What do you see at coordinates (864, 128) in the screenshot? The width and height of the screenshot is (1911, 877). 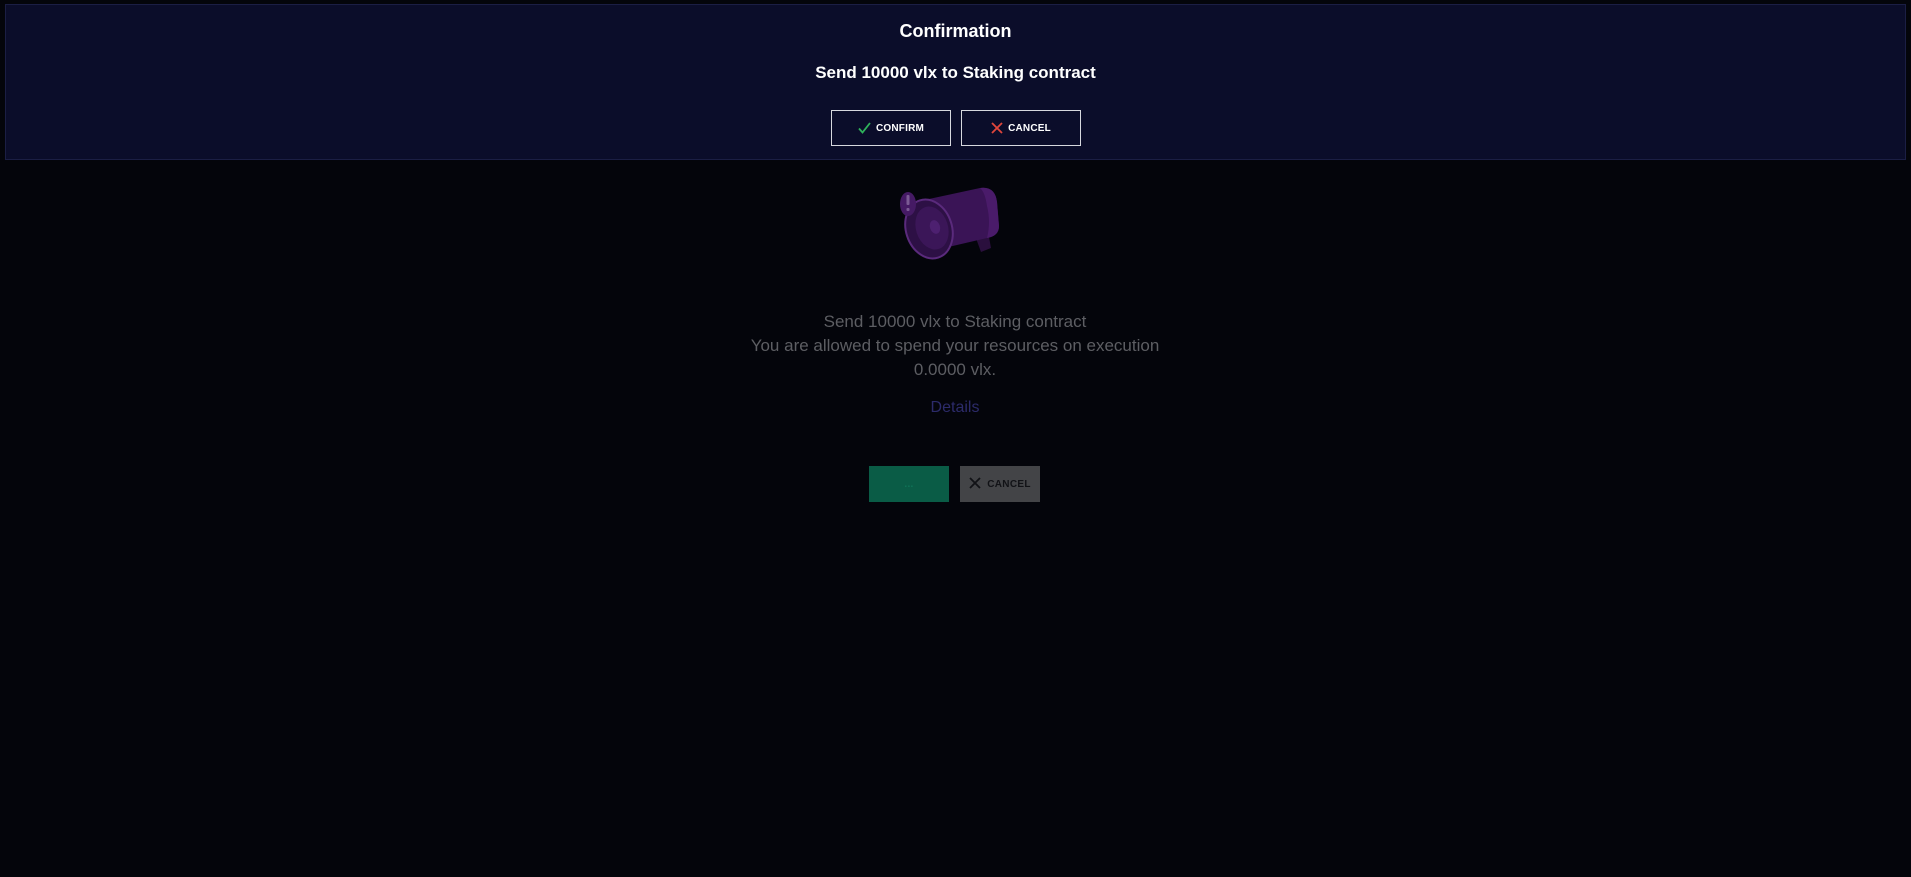 I see `check-icon` at bounding box center [864, 128].